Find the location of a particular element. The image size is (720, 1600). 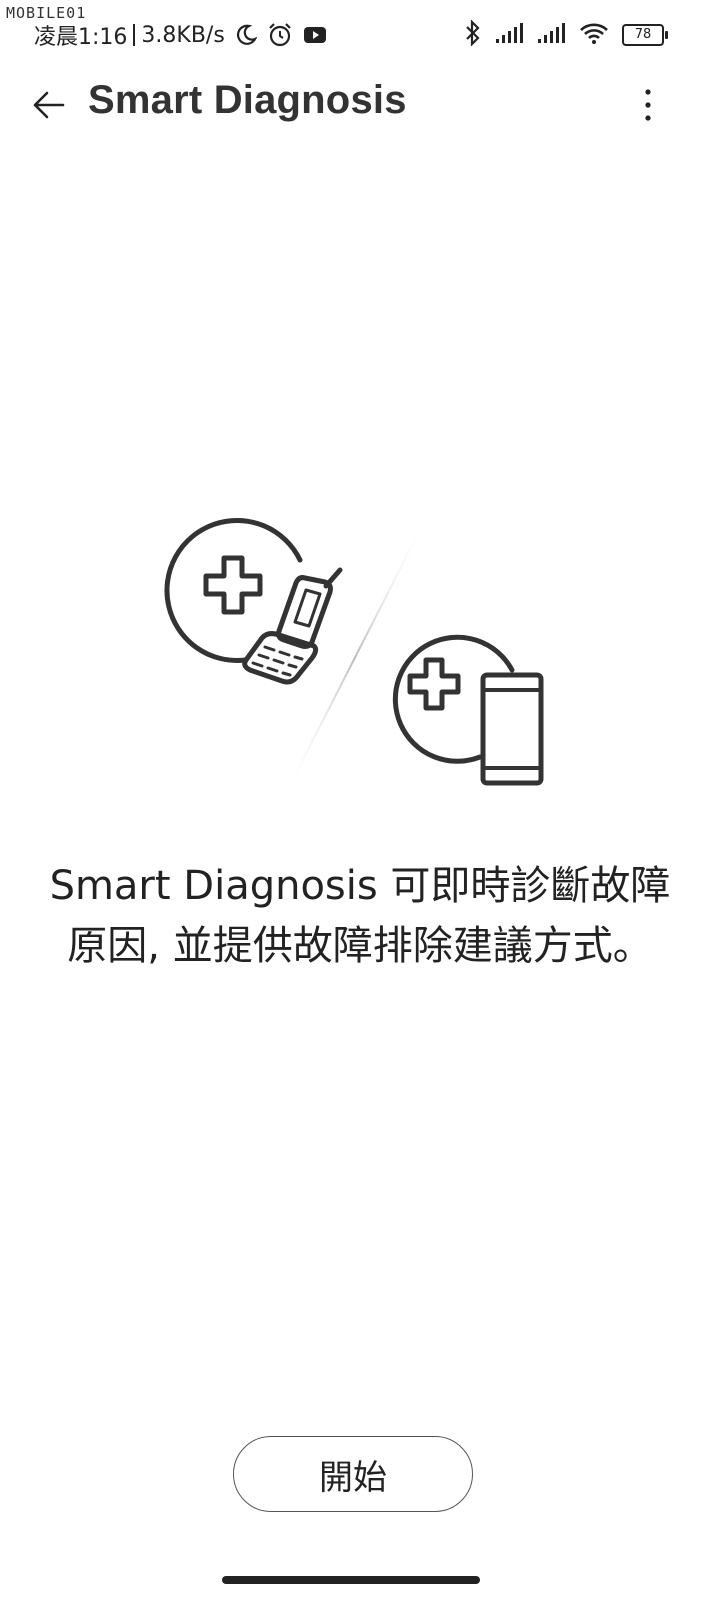

network-speed: 3.8KB/s is located at coordinates (183, 35).